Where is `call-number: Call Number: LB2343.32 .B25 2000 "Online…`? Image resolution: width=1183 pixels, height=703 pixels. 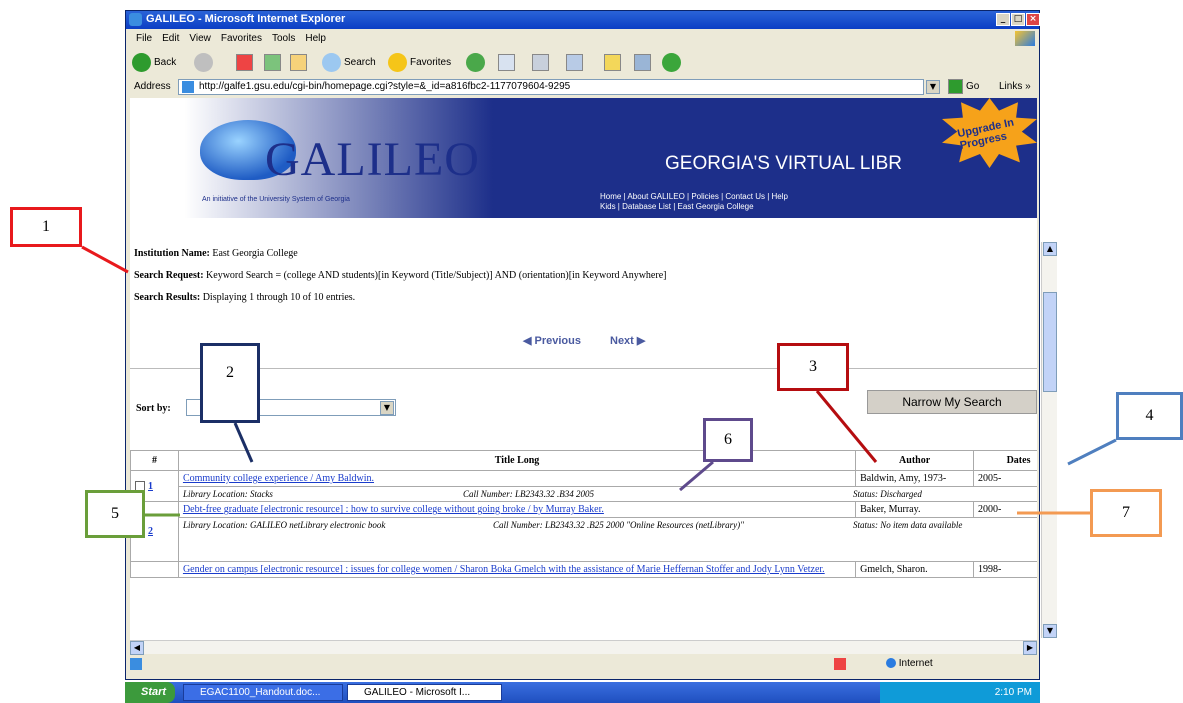 call-number: Call Number: LB2343.32 .B25 2000 "Online… is located at coordinates (618, 525).